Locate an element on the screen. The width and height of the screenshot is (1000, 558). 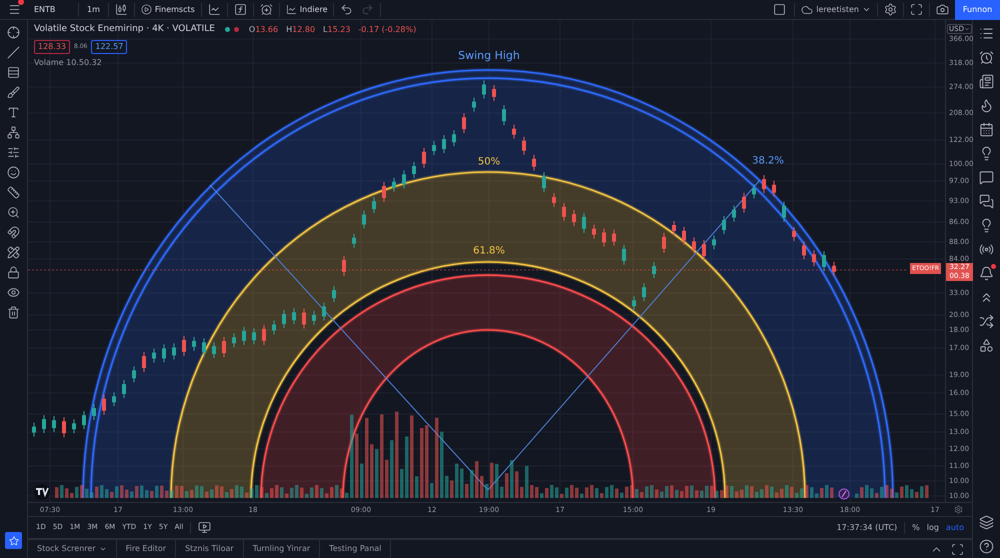
panel-tab: Stock Screnrer is located at coordinates (72, 549).